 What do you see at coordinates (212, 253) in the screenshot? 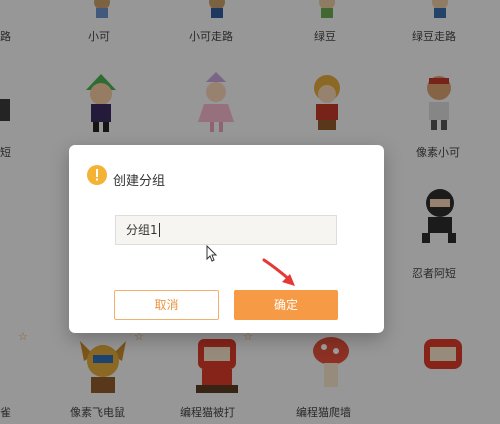
I see `mouse-cursor-icon` at bounding box center [212, 253].